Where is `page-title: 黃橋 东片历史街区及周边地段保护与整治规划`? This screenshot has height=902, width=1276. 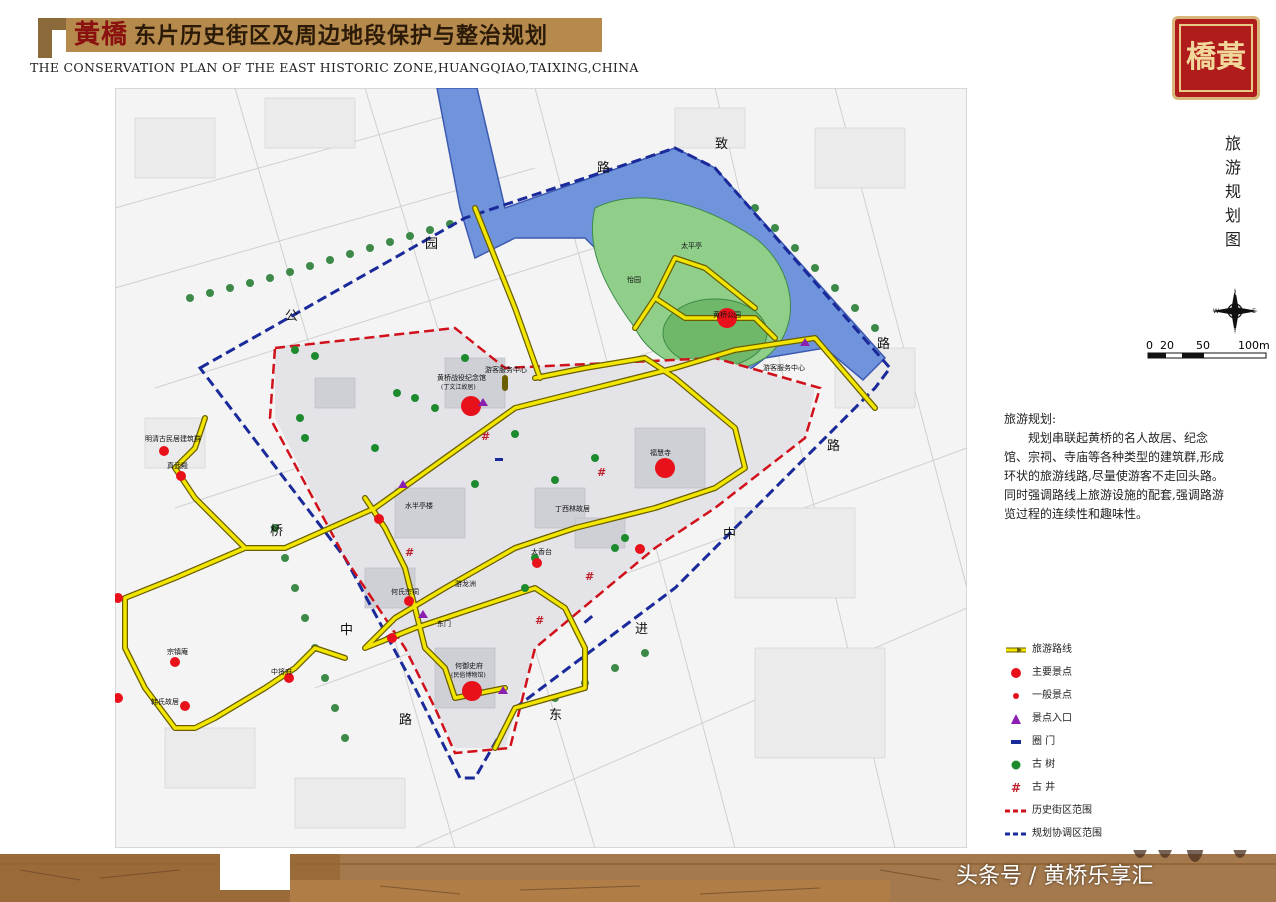
page-title: 黃橋 东片历史街区及周边地段保护与整治规划 is located at coordinates (311, 35).